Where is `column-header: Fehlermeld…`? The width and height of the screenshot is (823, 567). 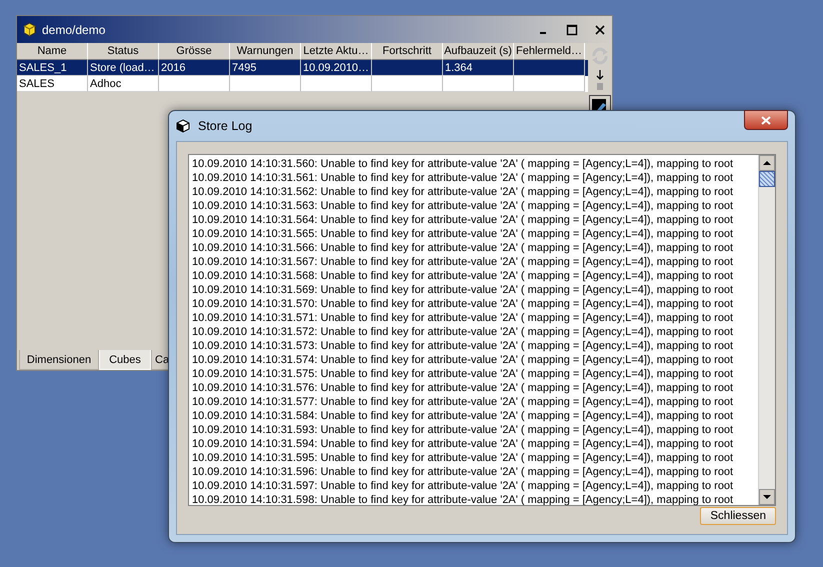 column-header: Fehlermeld… is located at coordinates (549, 51).